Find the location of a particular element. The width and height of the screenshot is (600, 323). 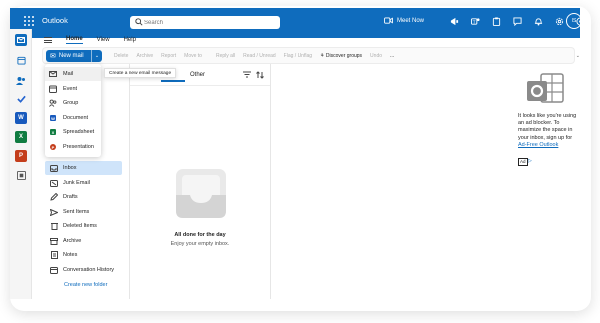

menu-item-label: Presentation is located at coordinates (78, 147).